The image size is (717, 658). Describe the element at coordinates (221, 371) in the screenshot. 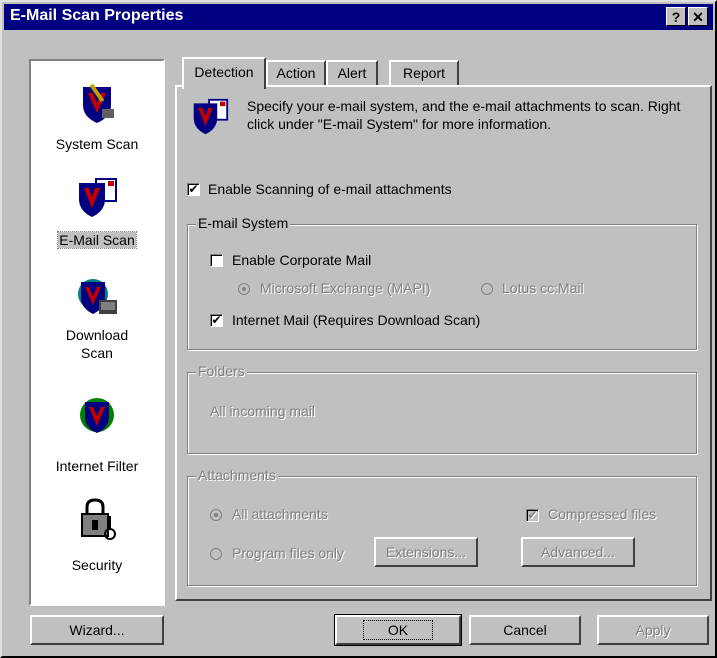

I see `folders-legend: Folders` at that location.